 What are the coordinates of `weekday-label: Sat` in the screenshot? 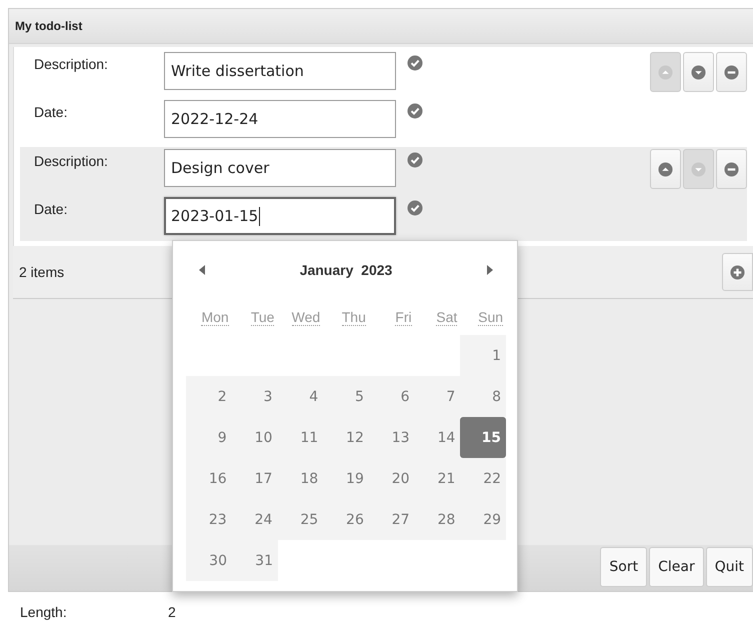 It's located at (447, 317).